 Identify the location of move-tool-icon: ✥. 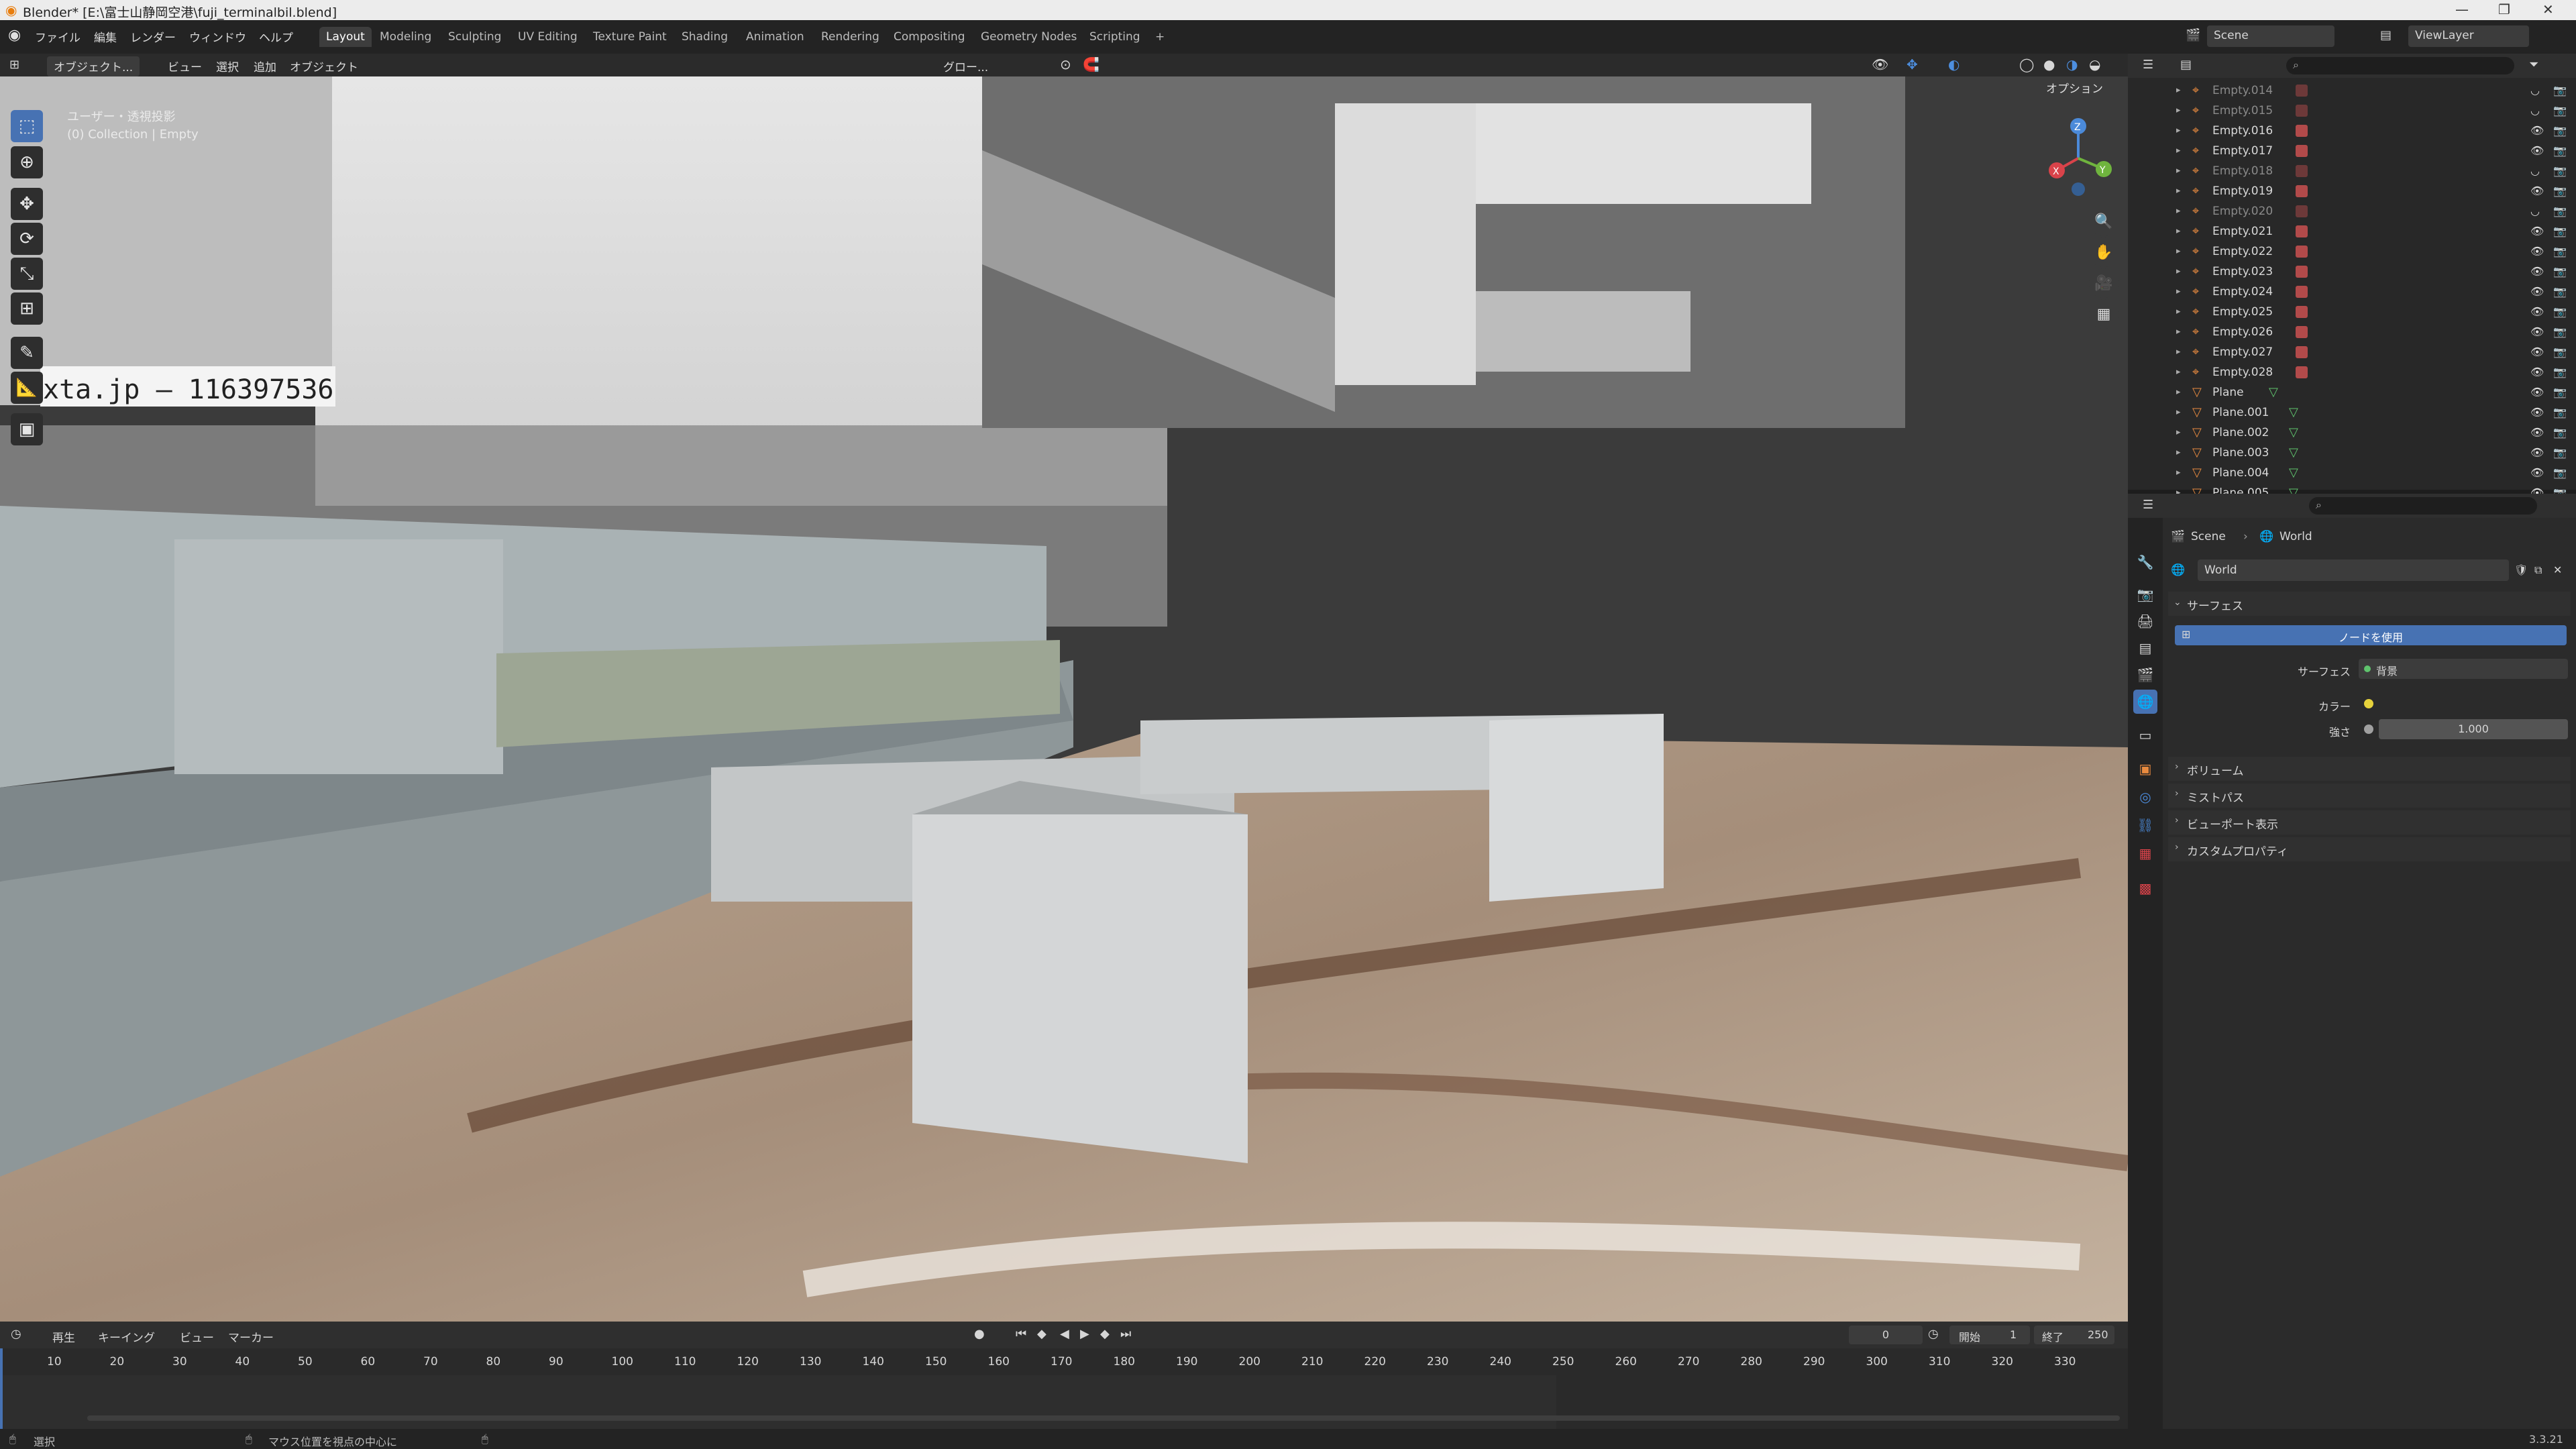
(27, 204).